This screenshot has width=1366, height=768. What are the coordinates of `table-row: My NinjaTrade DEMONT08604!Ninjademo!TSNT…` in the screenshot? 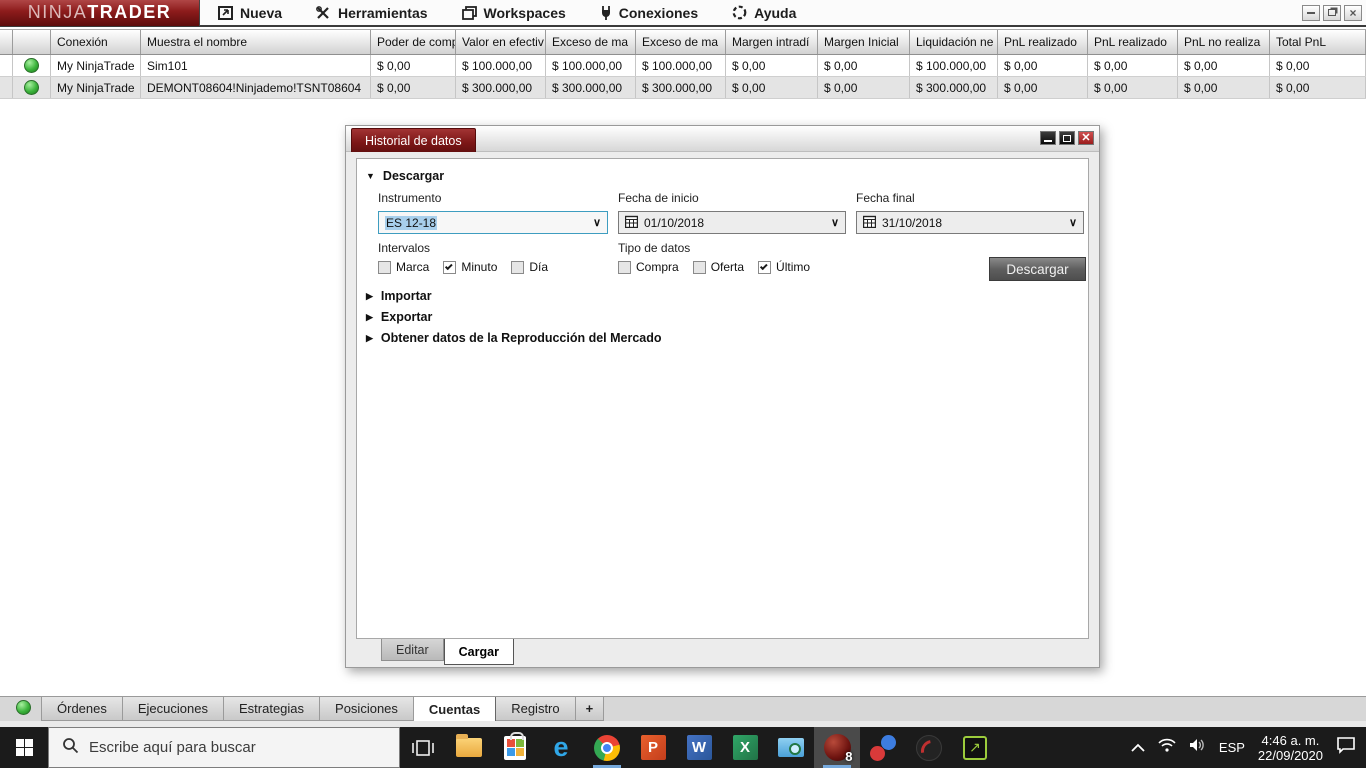 It's located at (683, 88).